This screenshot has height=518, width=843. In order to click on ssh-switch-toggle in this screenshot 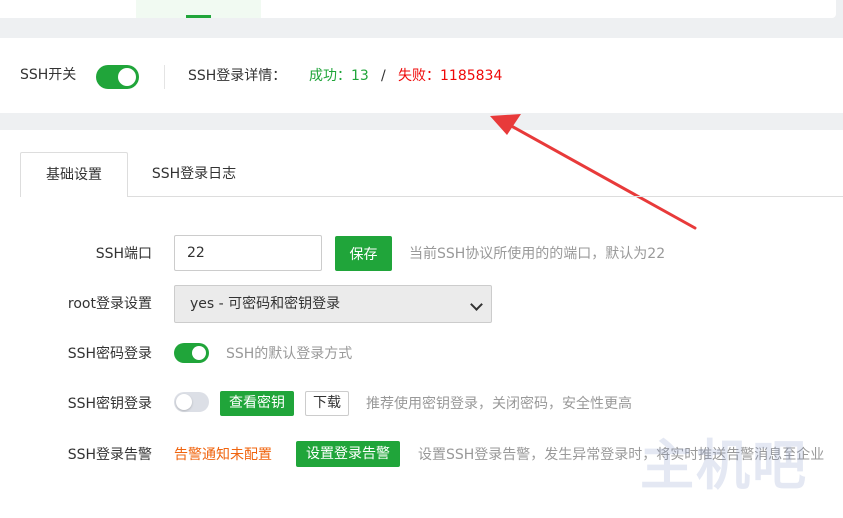, I will do `click(117, 77)`.